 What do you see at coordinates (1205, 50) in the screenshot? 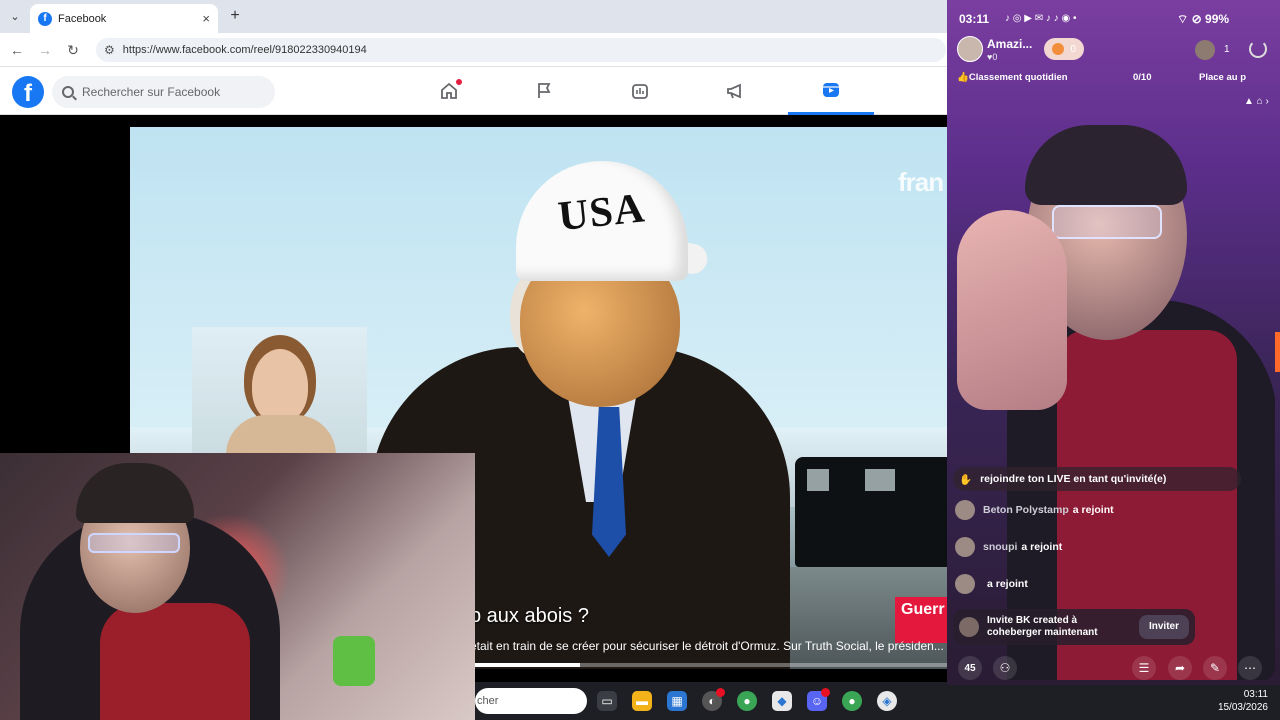
I see `viewer-avatar` at bounding box center [1205, 50].